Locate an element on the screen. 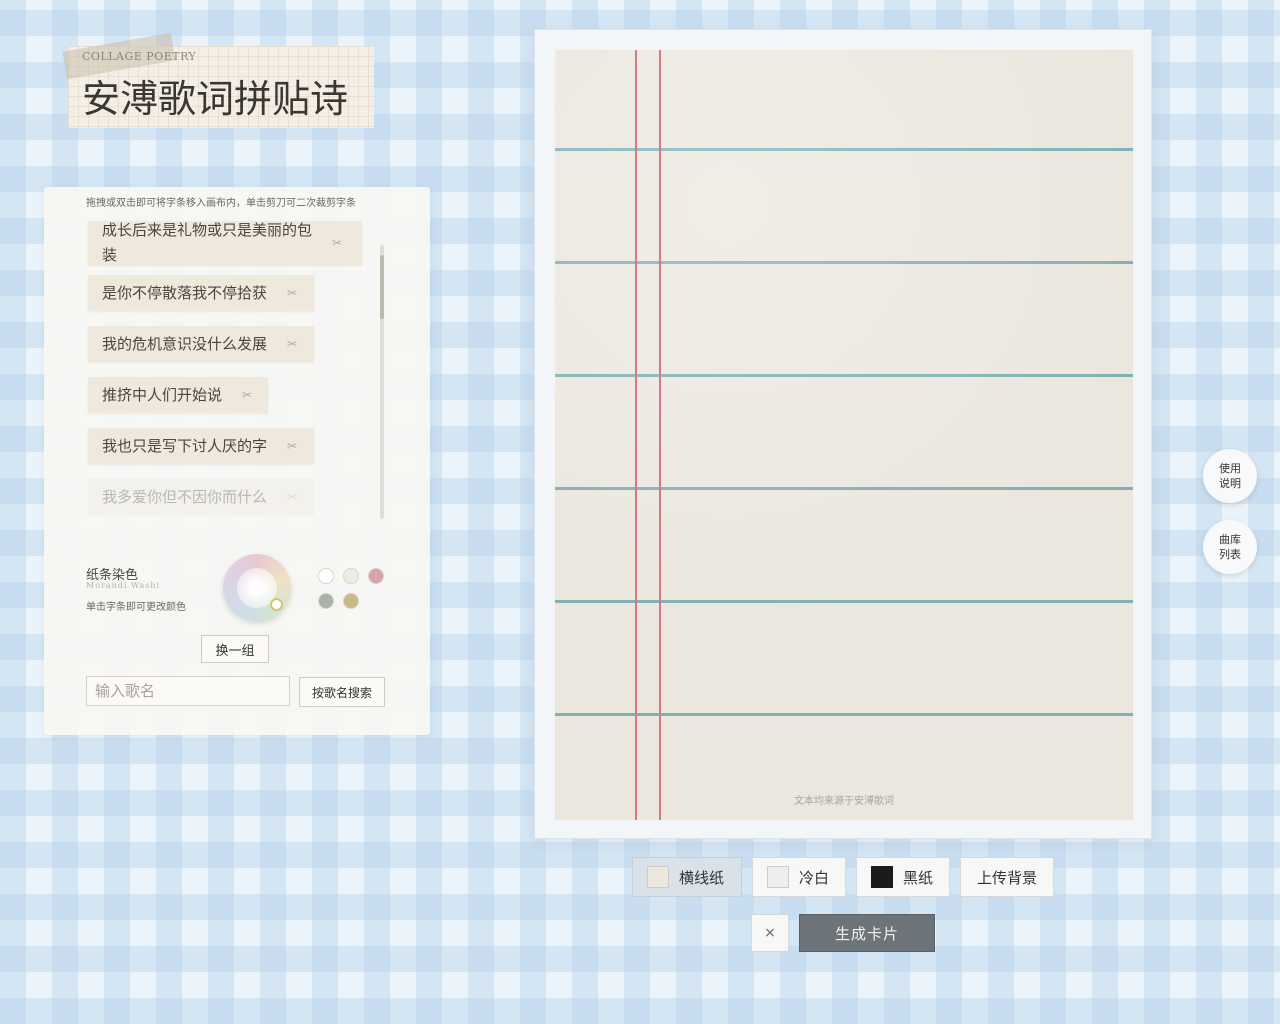 The image size is (1280, 1024). paper-option-lined: 横线纸 is located at coordinates (687, 877).